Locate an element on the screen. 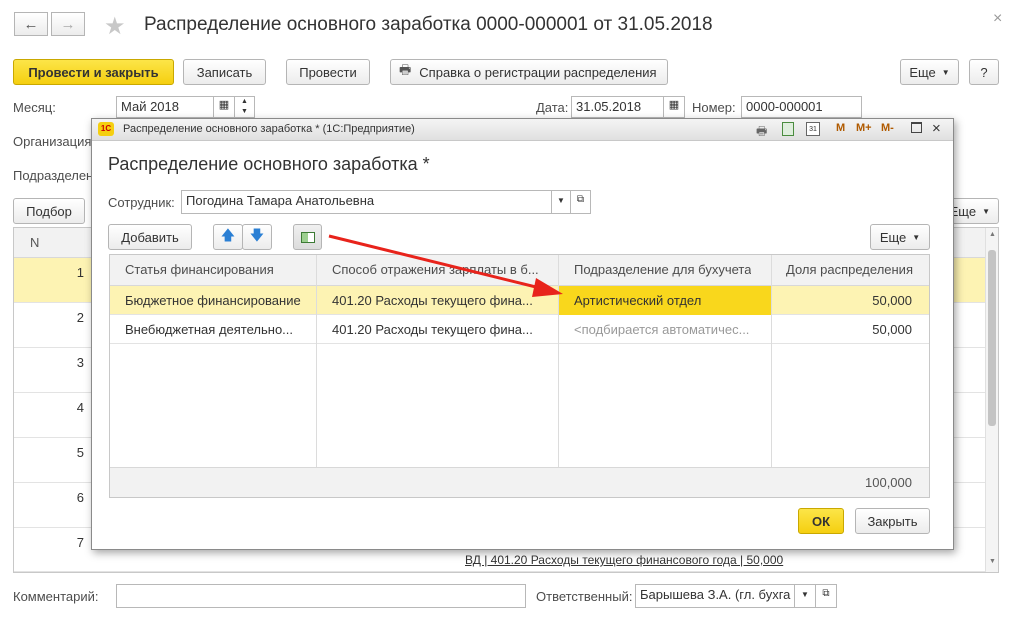 This screenshot has width=1019, height=621. arrow-line is located at coordinates (434, 262).